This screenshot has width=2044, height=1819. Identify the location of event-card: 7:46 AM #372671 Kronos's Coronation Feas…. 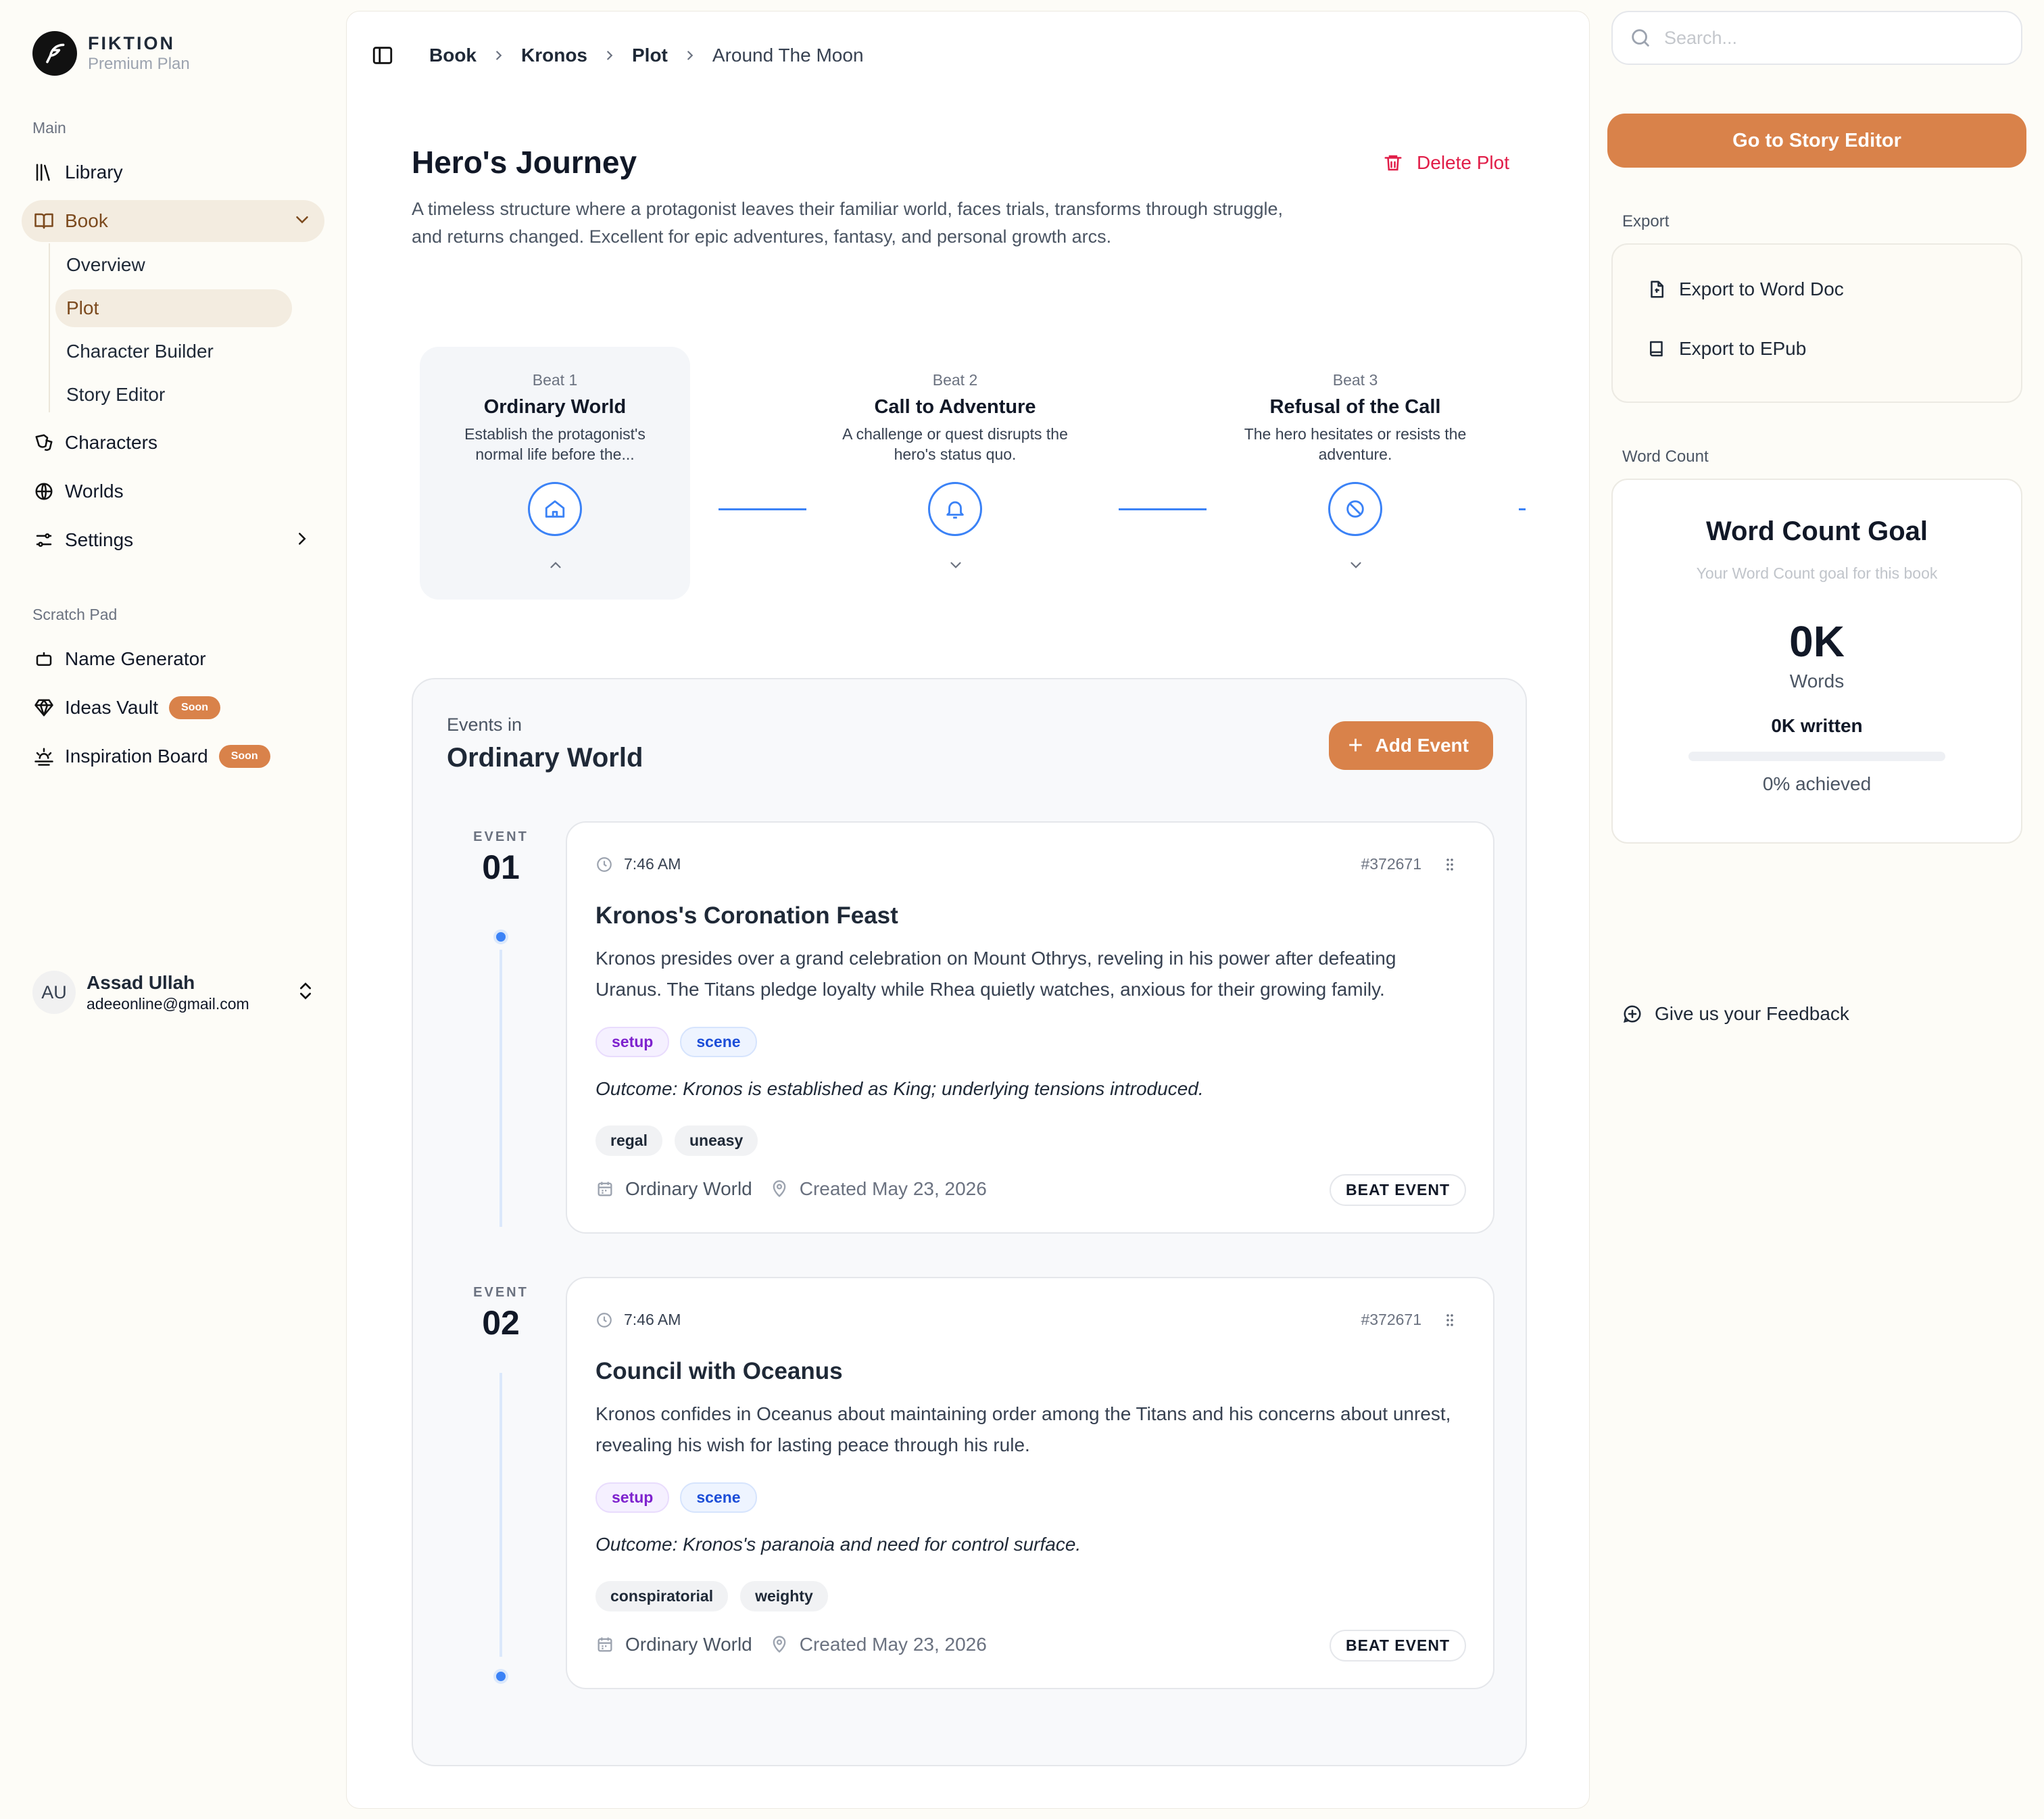
(1030, 1027).